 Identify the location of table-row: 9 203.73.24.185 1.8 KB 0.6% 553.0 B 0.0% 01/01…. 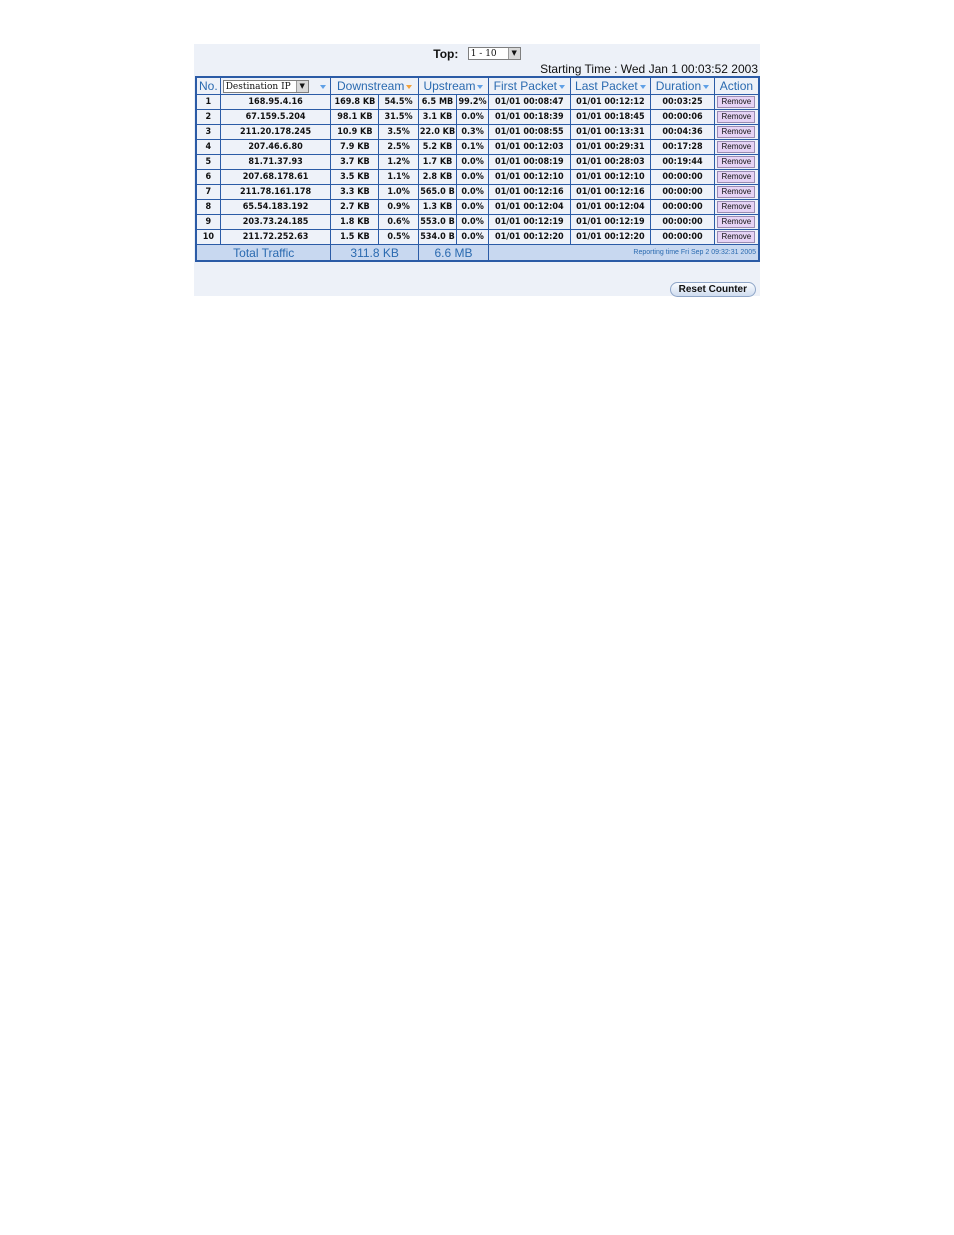
(477, 222).